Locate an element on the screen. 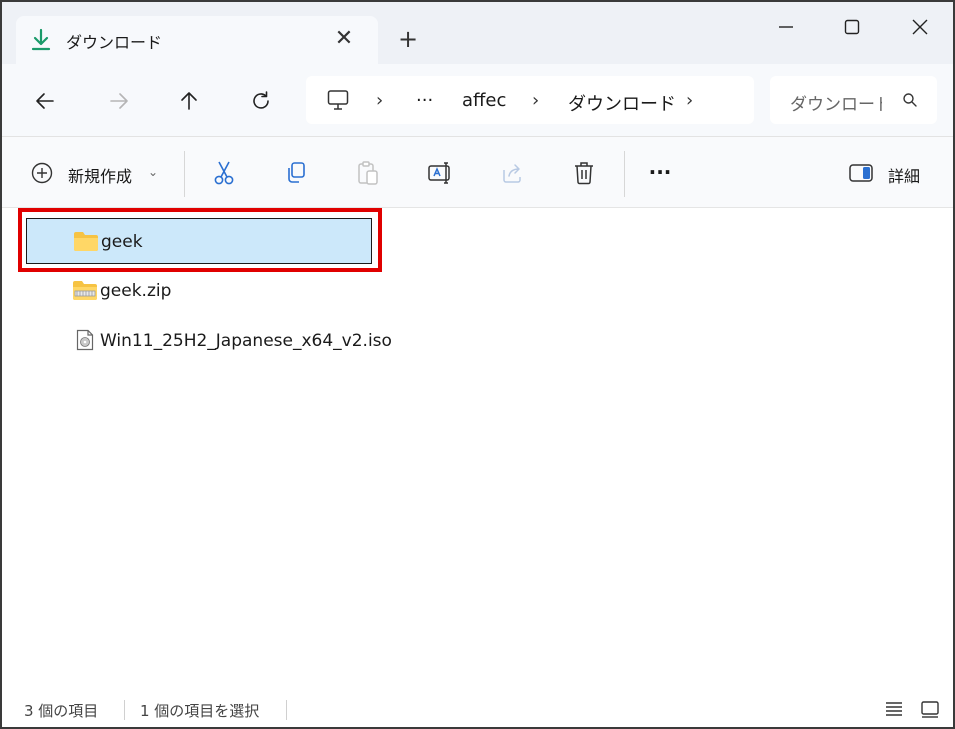 This screenshot has height=729, width=955. maximize-button is located at coordinates (852, 27).